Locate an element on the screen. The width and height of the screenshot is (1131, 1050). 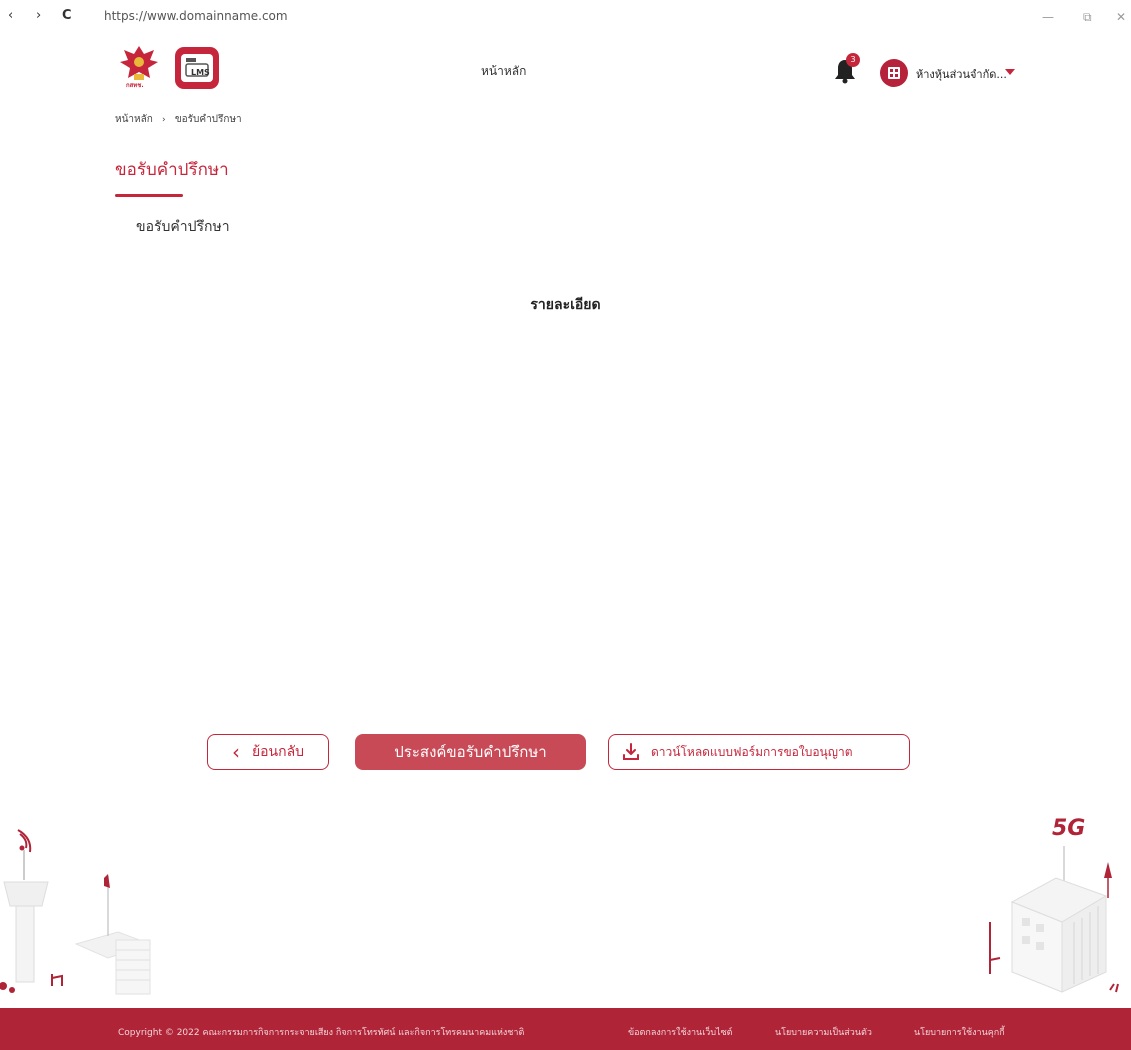
breadcrumb-current: ขอรับคำปรึกษา is located at coordinates (208, 119).